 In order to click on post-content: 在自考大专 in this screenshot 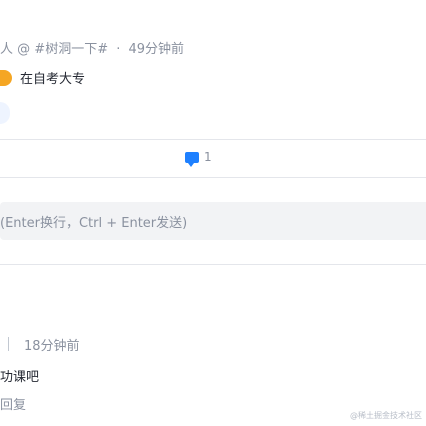, I will do `click(42, 77)`.